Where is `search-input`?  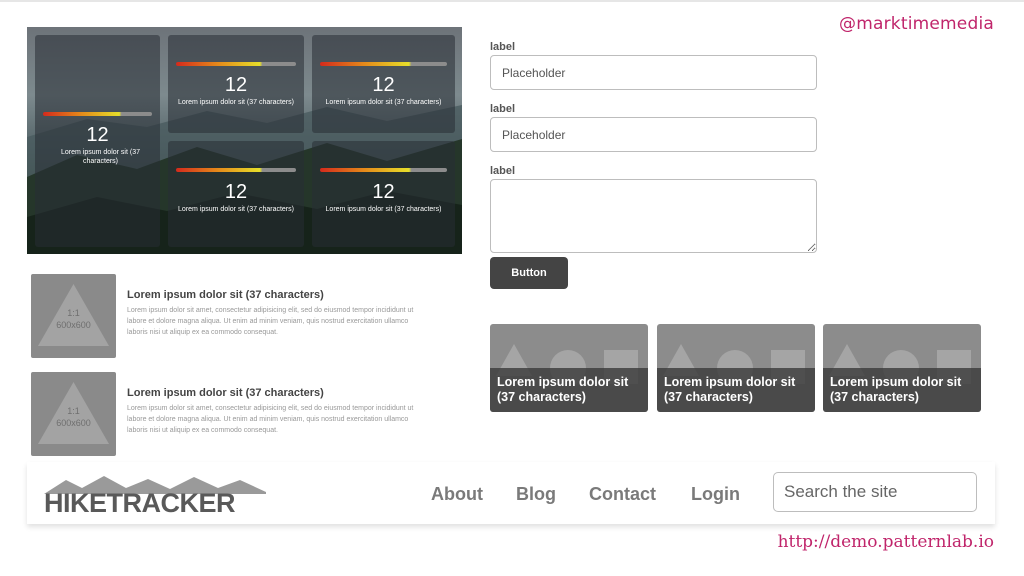 search-input is located at coordinates (875, 492).